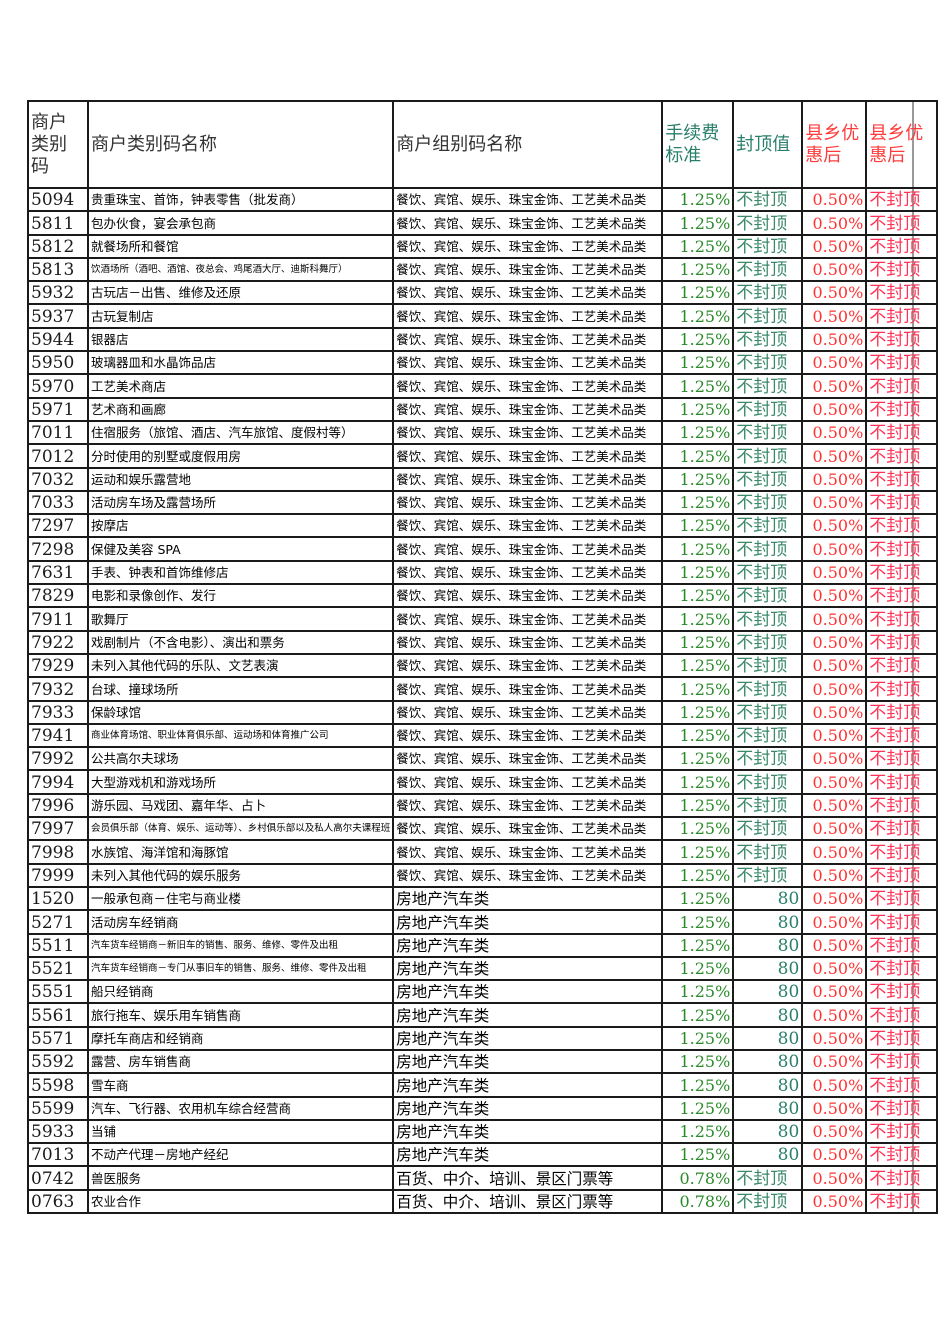  I want to click on cell-name: 贵重珠宝、首饰，钟表零售（批发商）, so click(240, 199).